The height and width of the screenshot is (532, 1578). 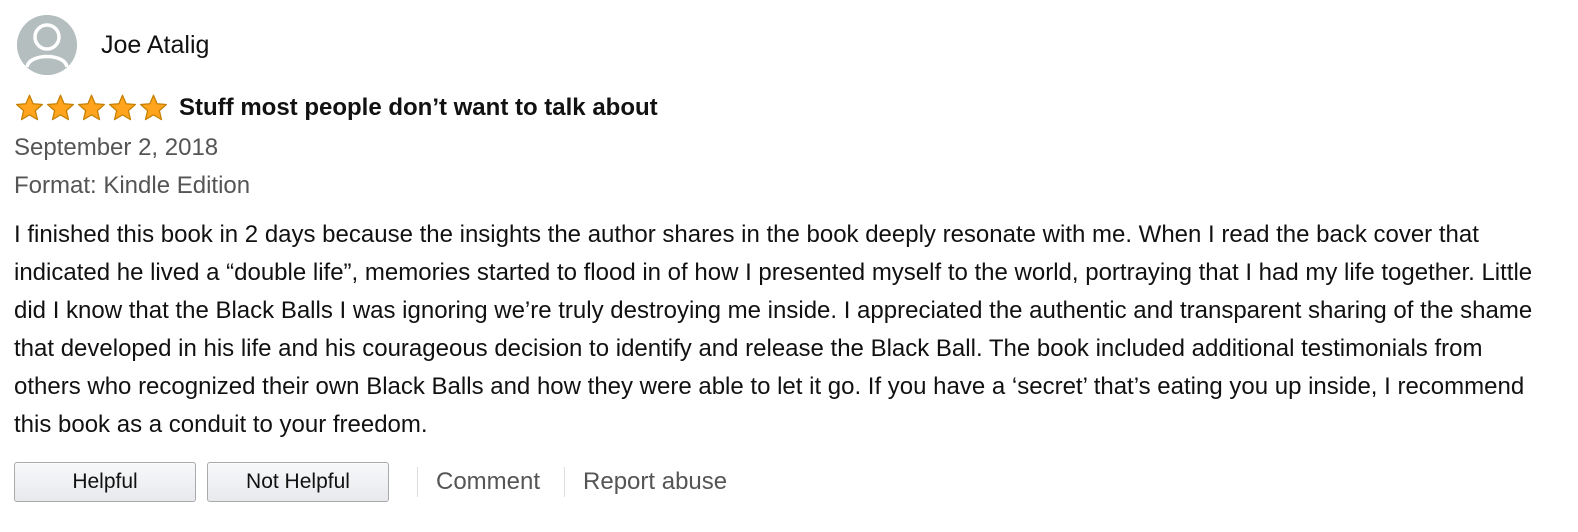 I want to click on avatar, so click(x=47, y=45).